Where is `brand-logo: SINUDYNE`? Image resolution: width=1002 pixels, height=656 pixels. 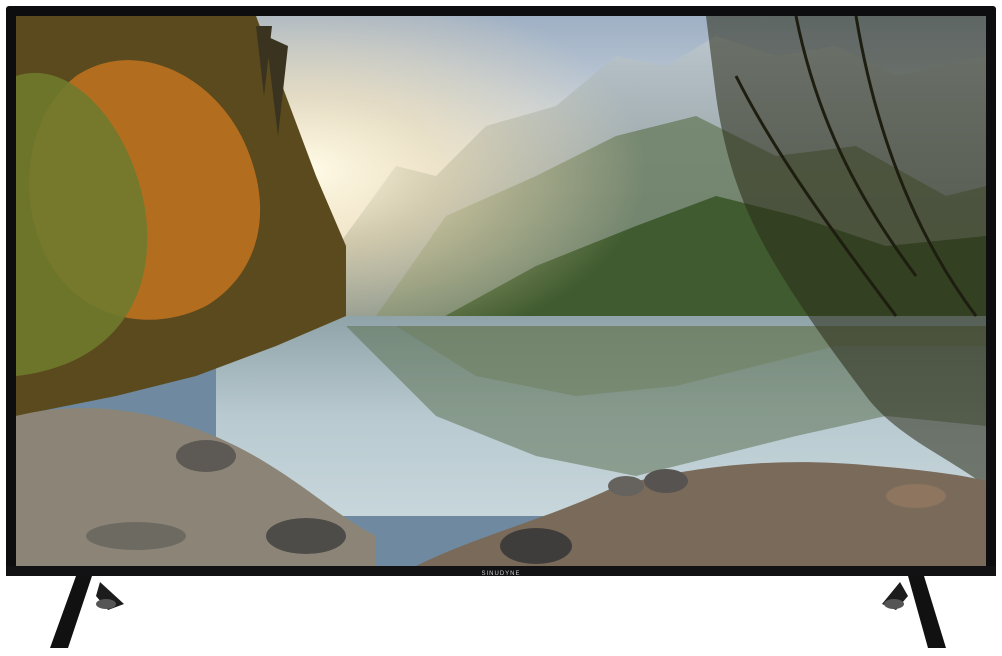 brand-logo: SINUDYNE is located at coordinates (501, 574).